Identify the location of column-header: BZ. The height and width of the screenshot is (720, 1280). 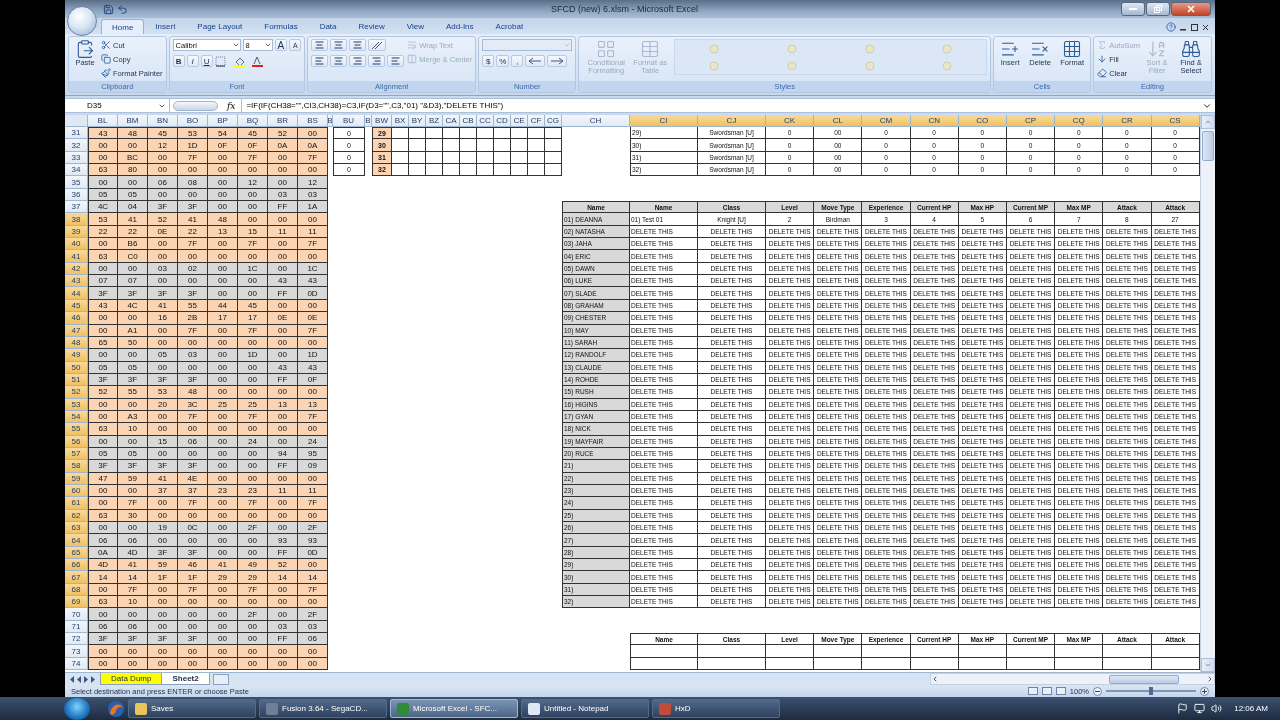
(434, 121).